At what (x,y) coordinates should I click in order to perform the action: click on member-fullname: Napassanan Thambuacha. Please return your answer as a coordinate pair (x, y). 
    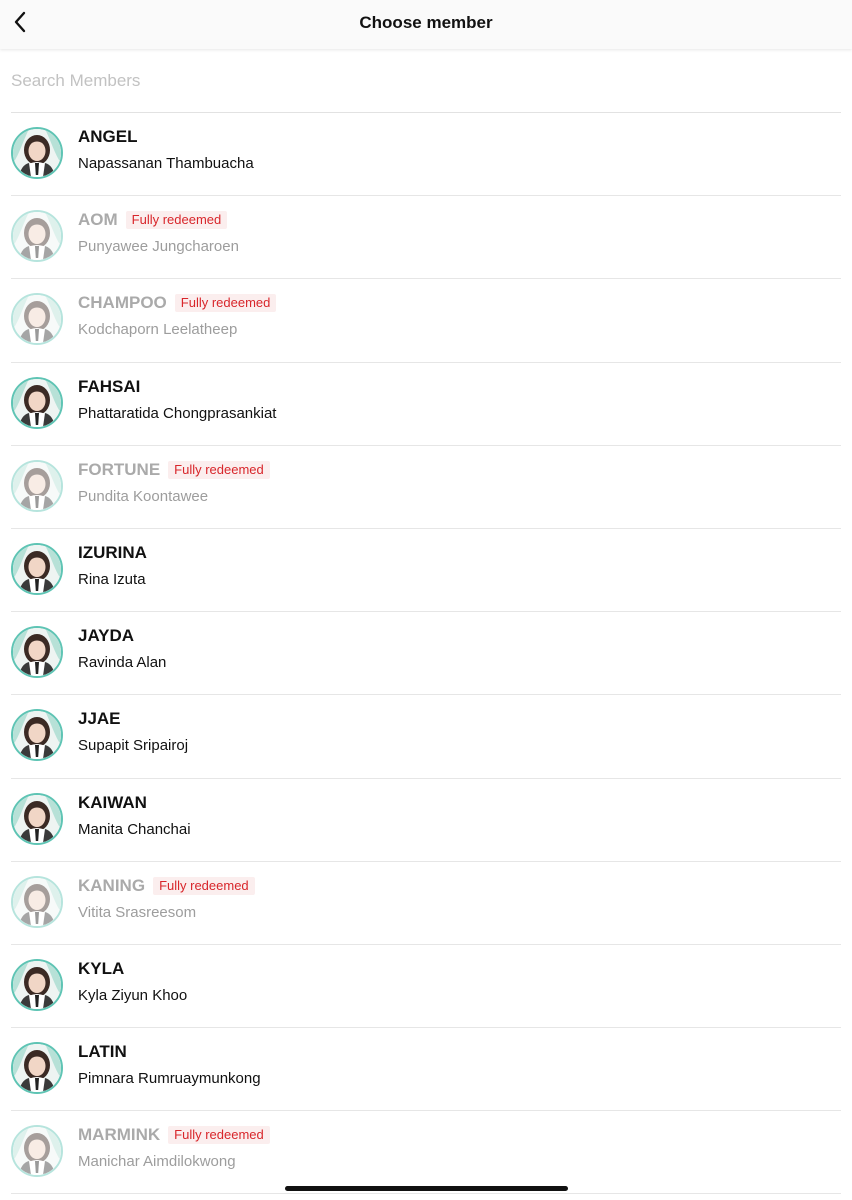
    Looking at the image, I should click on (166, 163).